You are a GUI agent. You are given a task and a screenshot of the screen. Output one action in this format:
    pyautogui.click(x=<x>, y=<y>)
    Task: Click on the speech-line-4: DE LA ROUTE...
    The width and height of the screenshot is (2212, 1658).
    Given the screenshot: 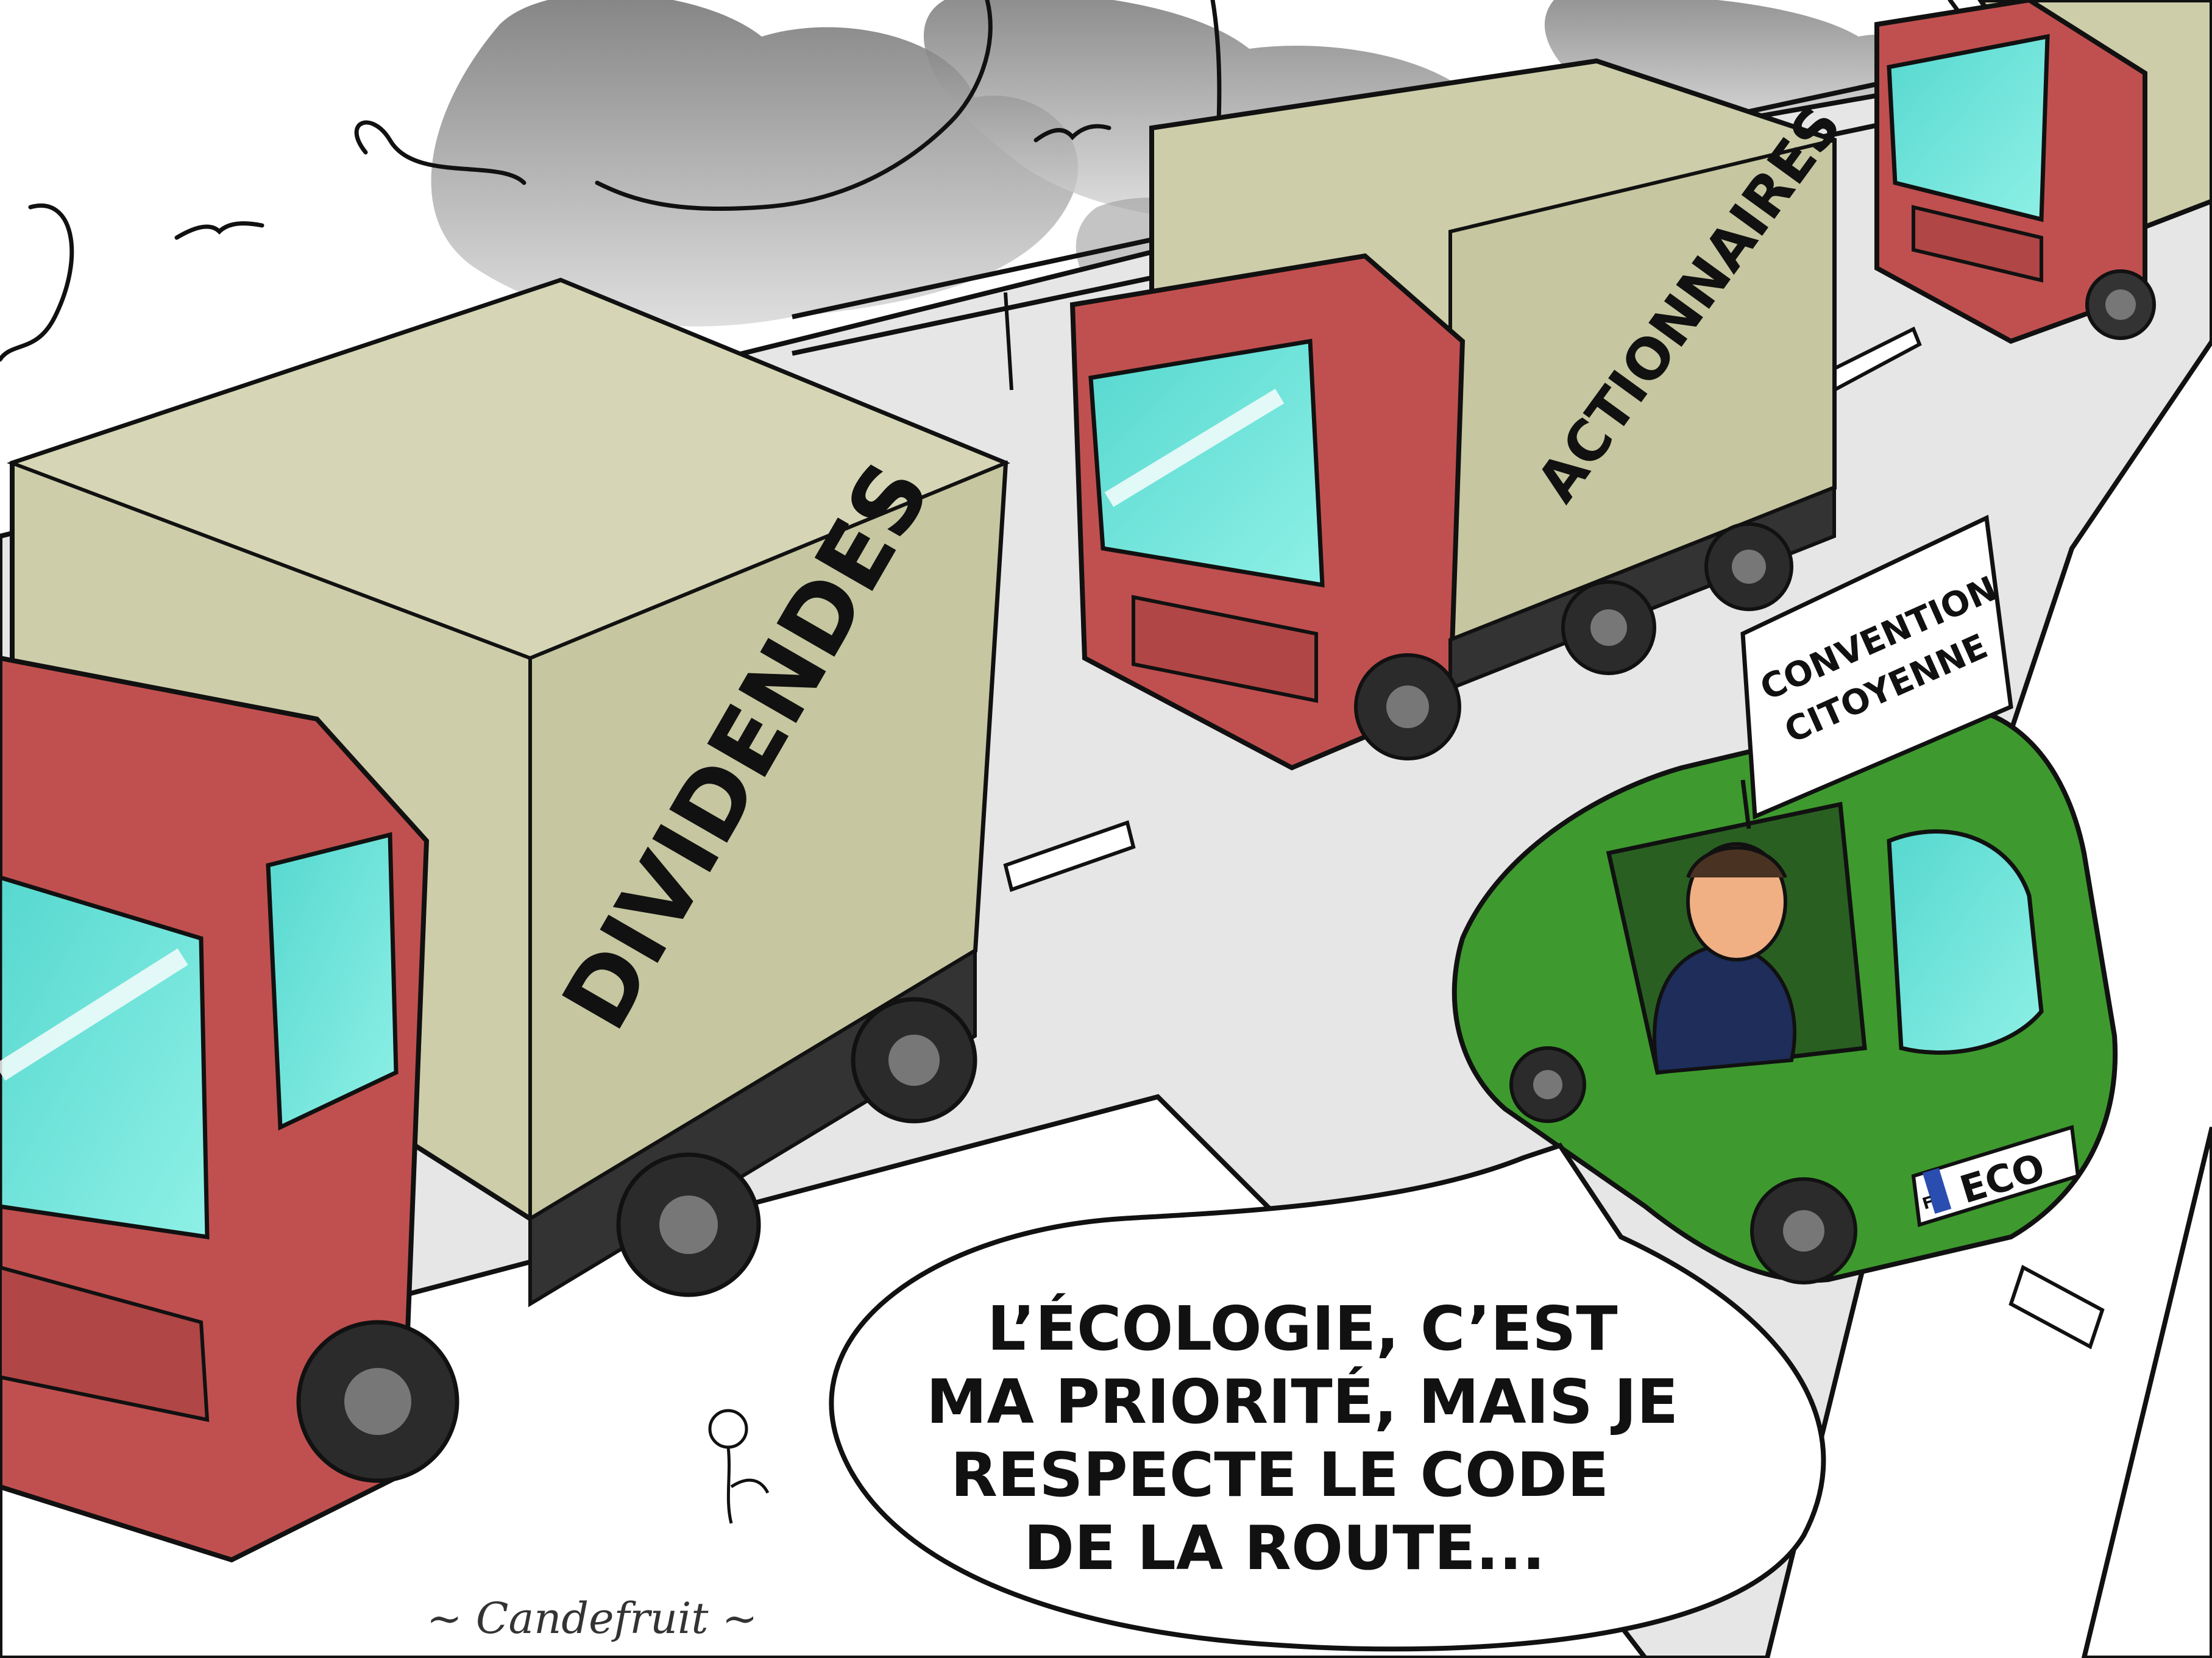 What is the action you would take?
    pyautogui.click(x=1284, y=1548)
    